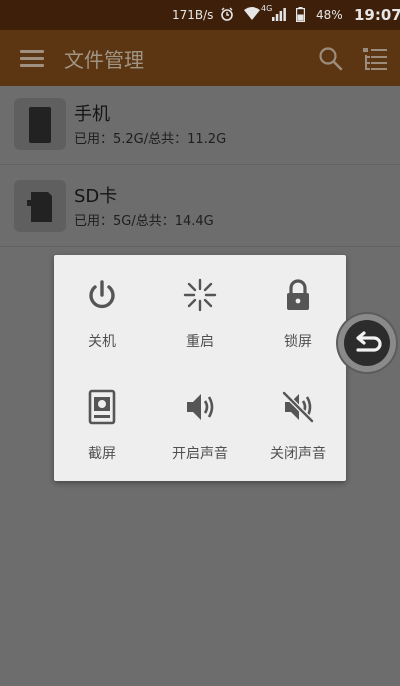  I want to click on storage-usage: 已用：5G/总共：14.4G, so click(144, 221).